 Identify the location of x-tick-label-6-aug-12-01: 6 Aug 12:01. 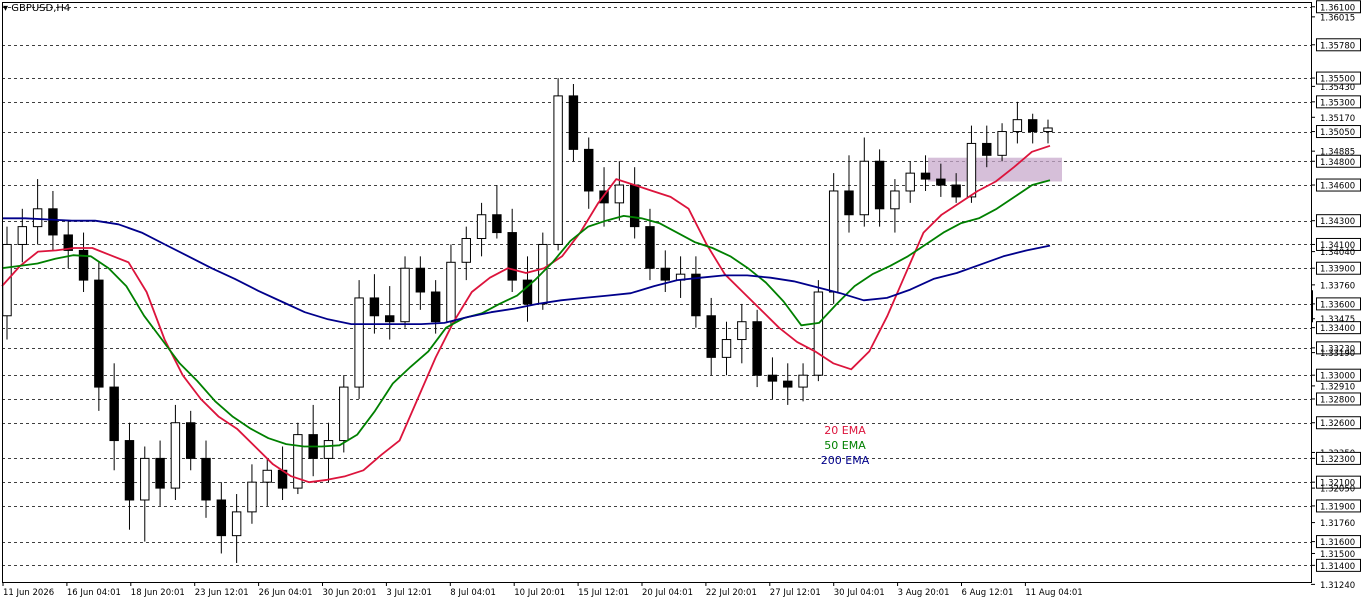
(988, 593).